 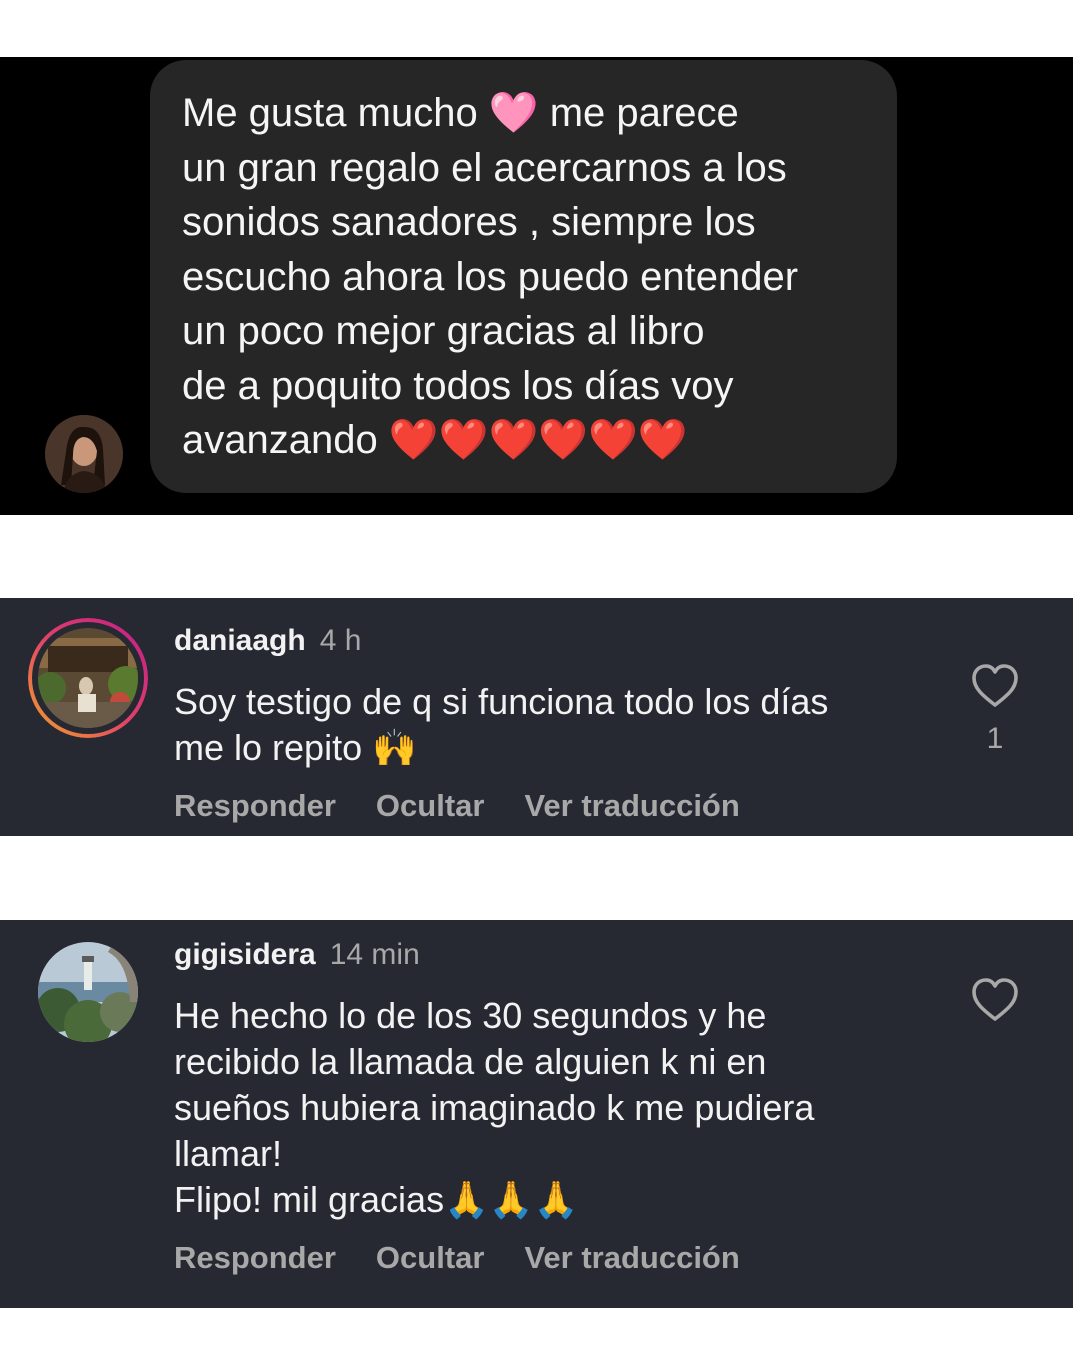 I want to click on comment-header: daniaagh 4 h, so click(x=267, y=641).